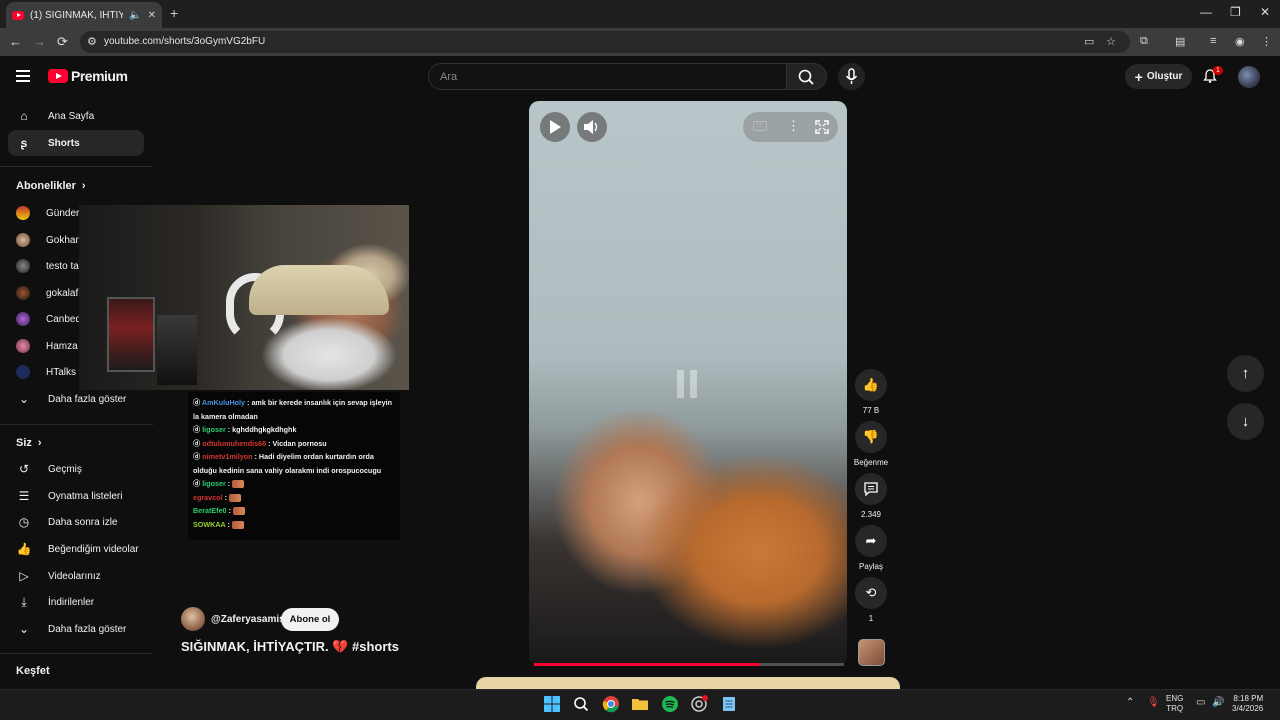 The image size is (1280, 720). I want to click on like-action: 👍 77 B, so click(871, 392).